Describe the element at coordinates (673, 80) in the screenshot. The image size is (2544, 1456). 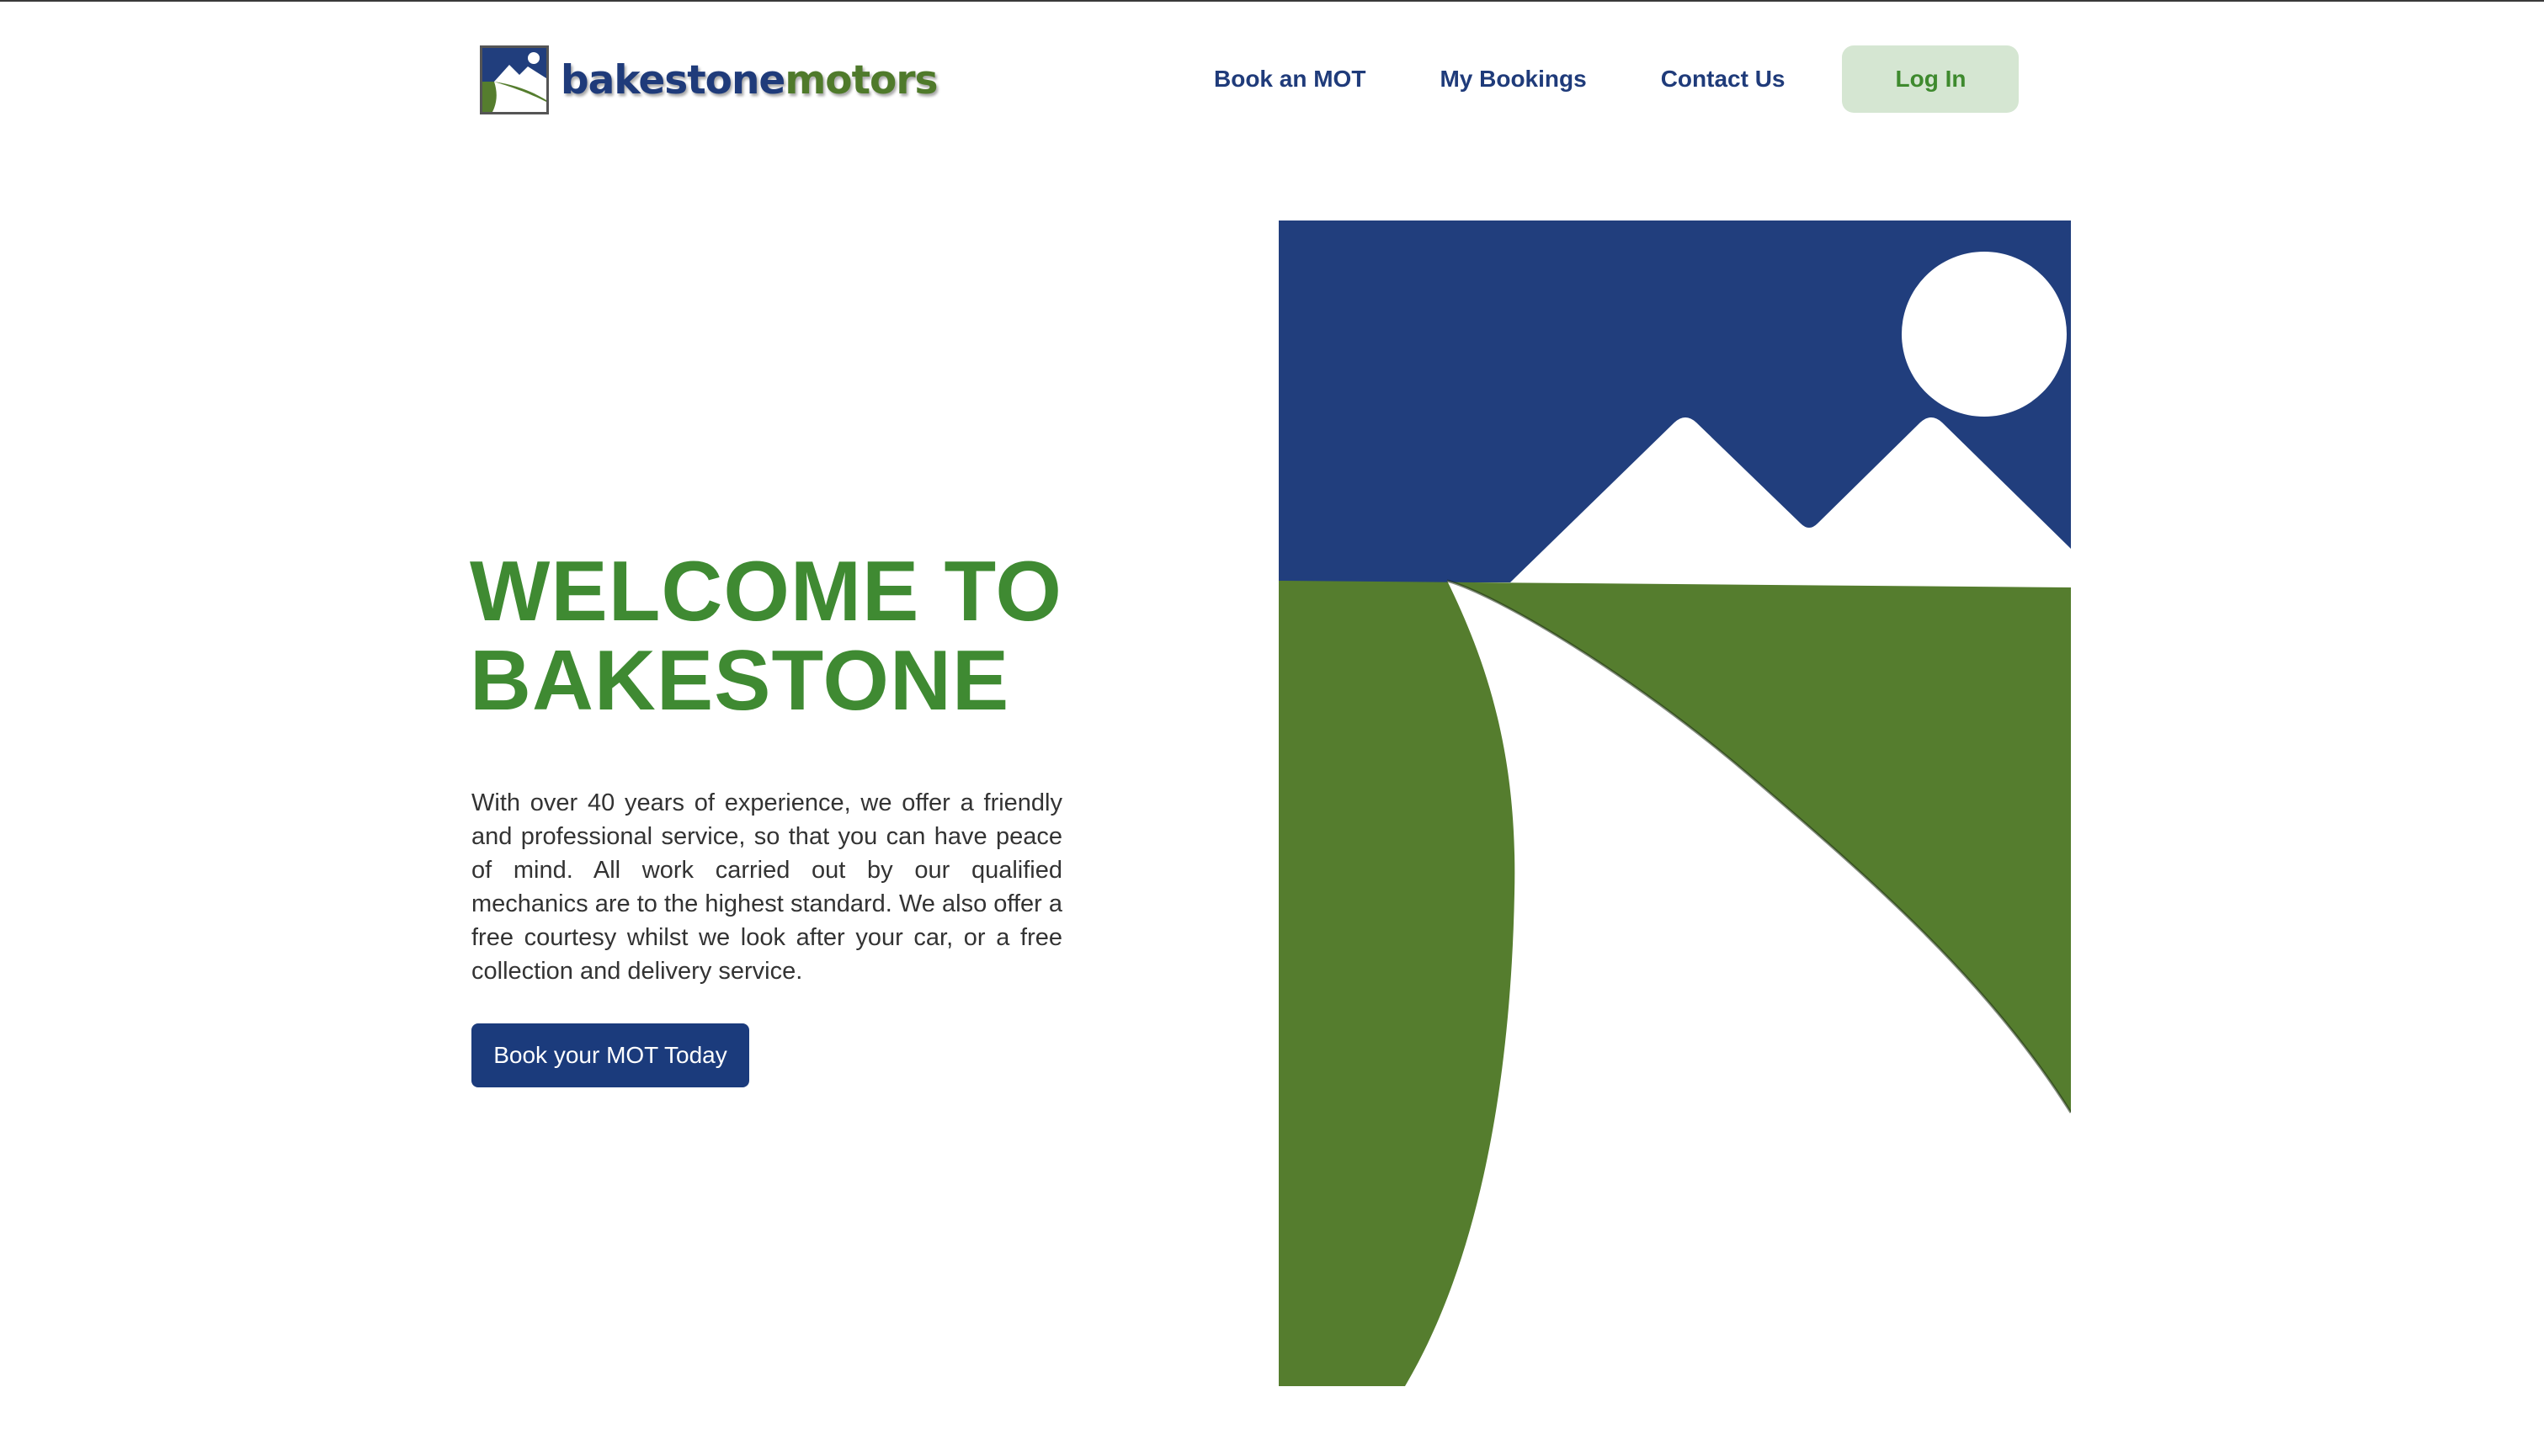
I see `brand-name-part1: bakestone` at that location.